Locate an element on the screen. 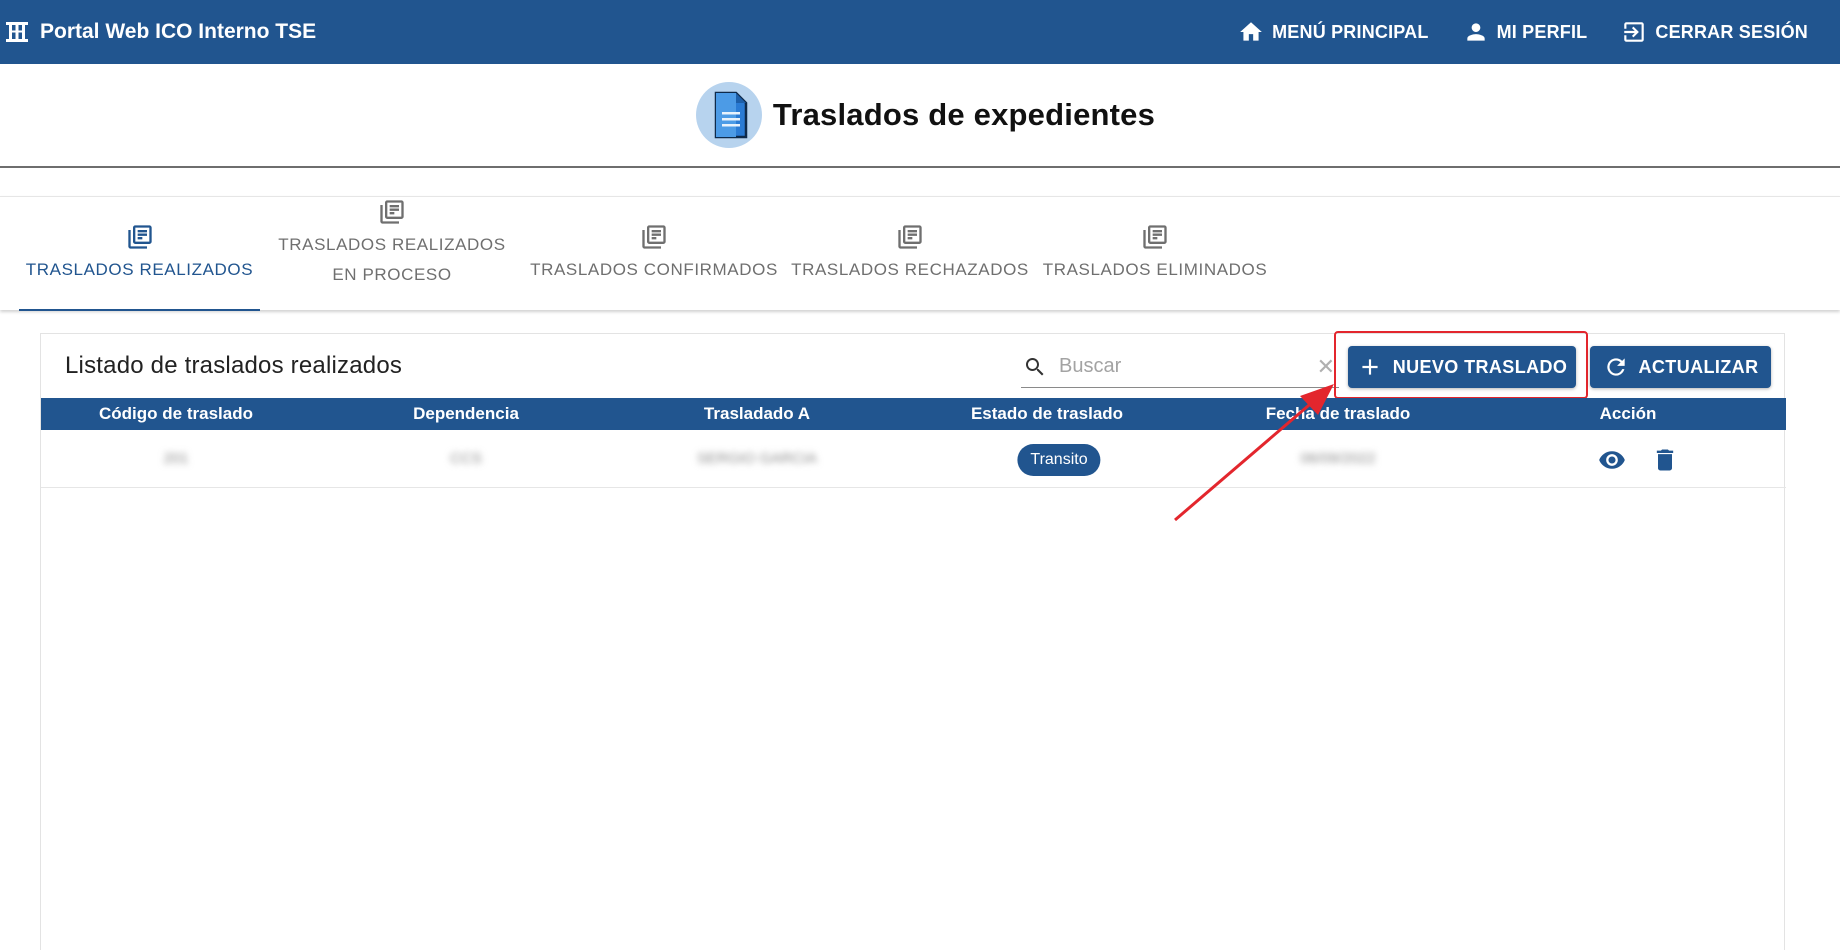 Image resolution: width=1840 pixels, height=950 pixels. person-icon is located at coordinates (1475, 32).